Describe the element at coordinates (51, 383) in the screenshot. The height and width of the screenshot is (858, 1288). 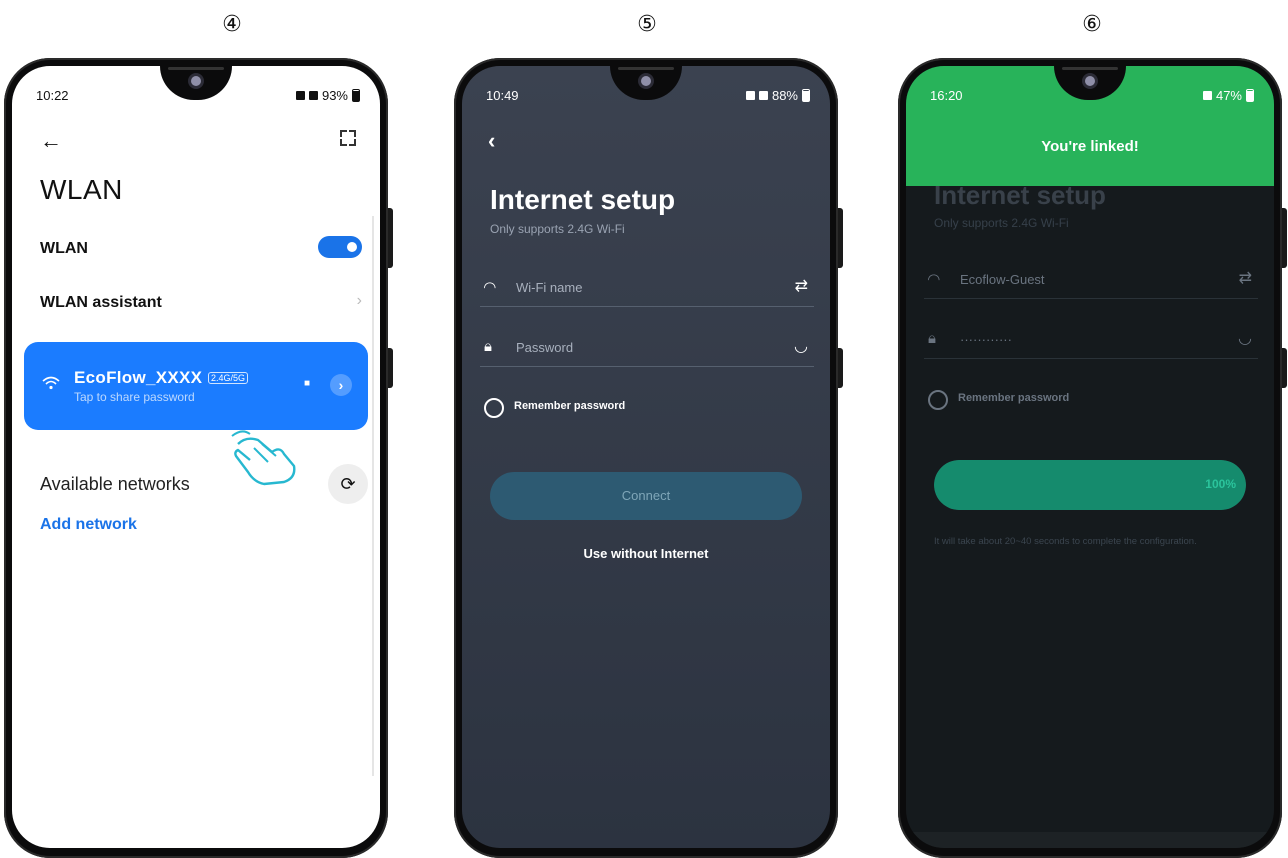
I see `wifi-icon` at that location.